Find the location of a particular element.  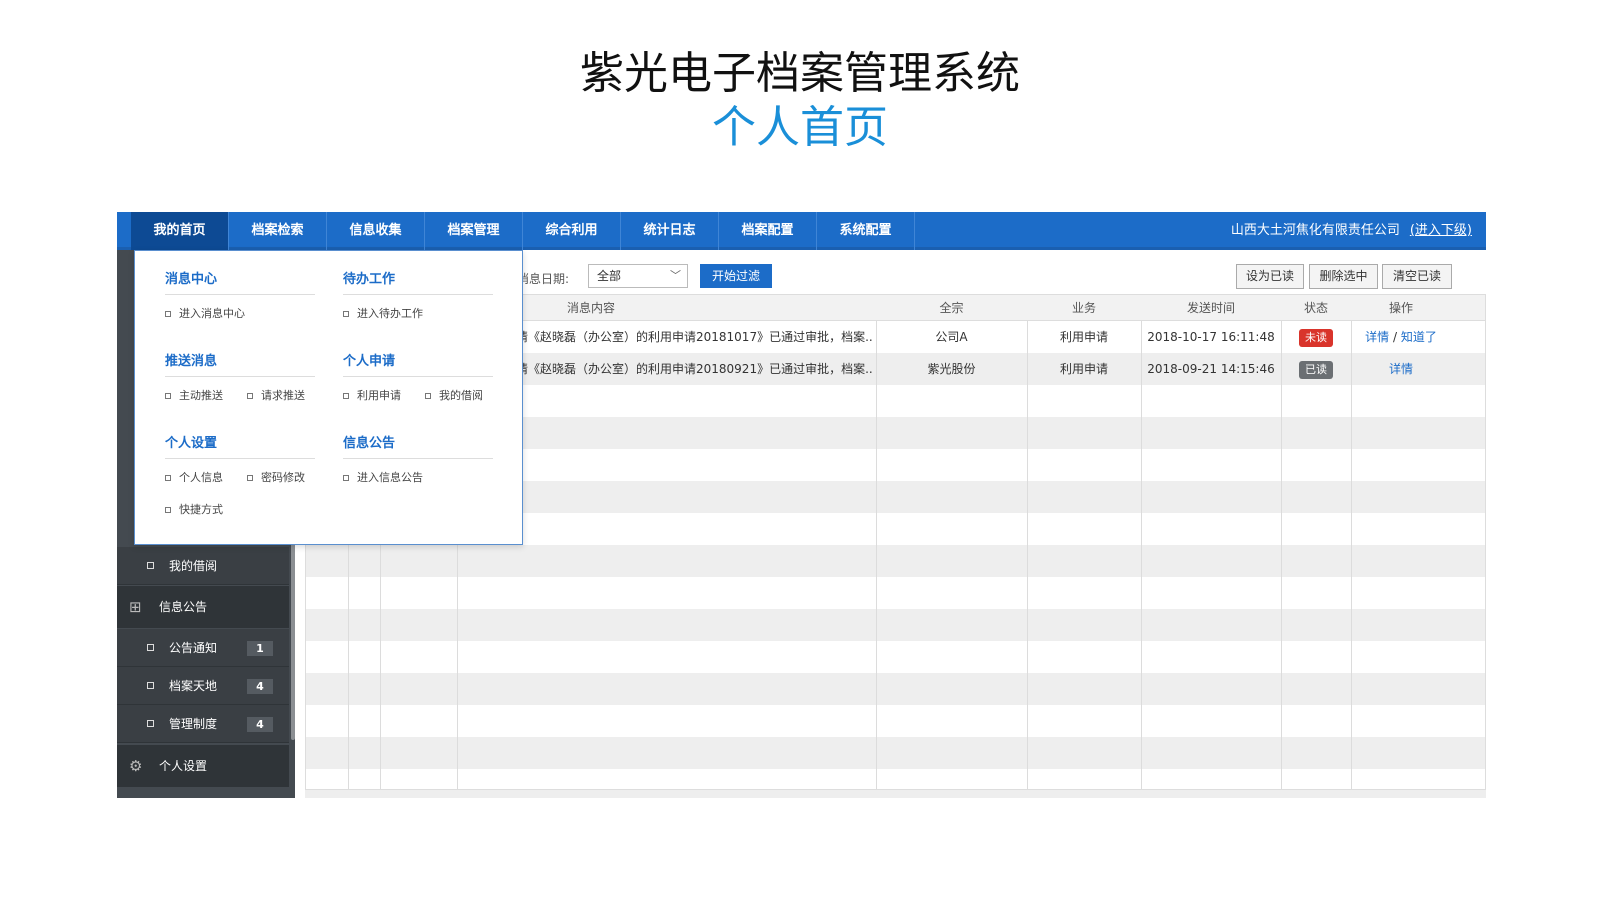

mark-read-button: 设为已读 is located at coordinates (1270, 276).